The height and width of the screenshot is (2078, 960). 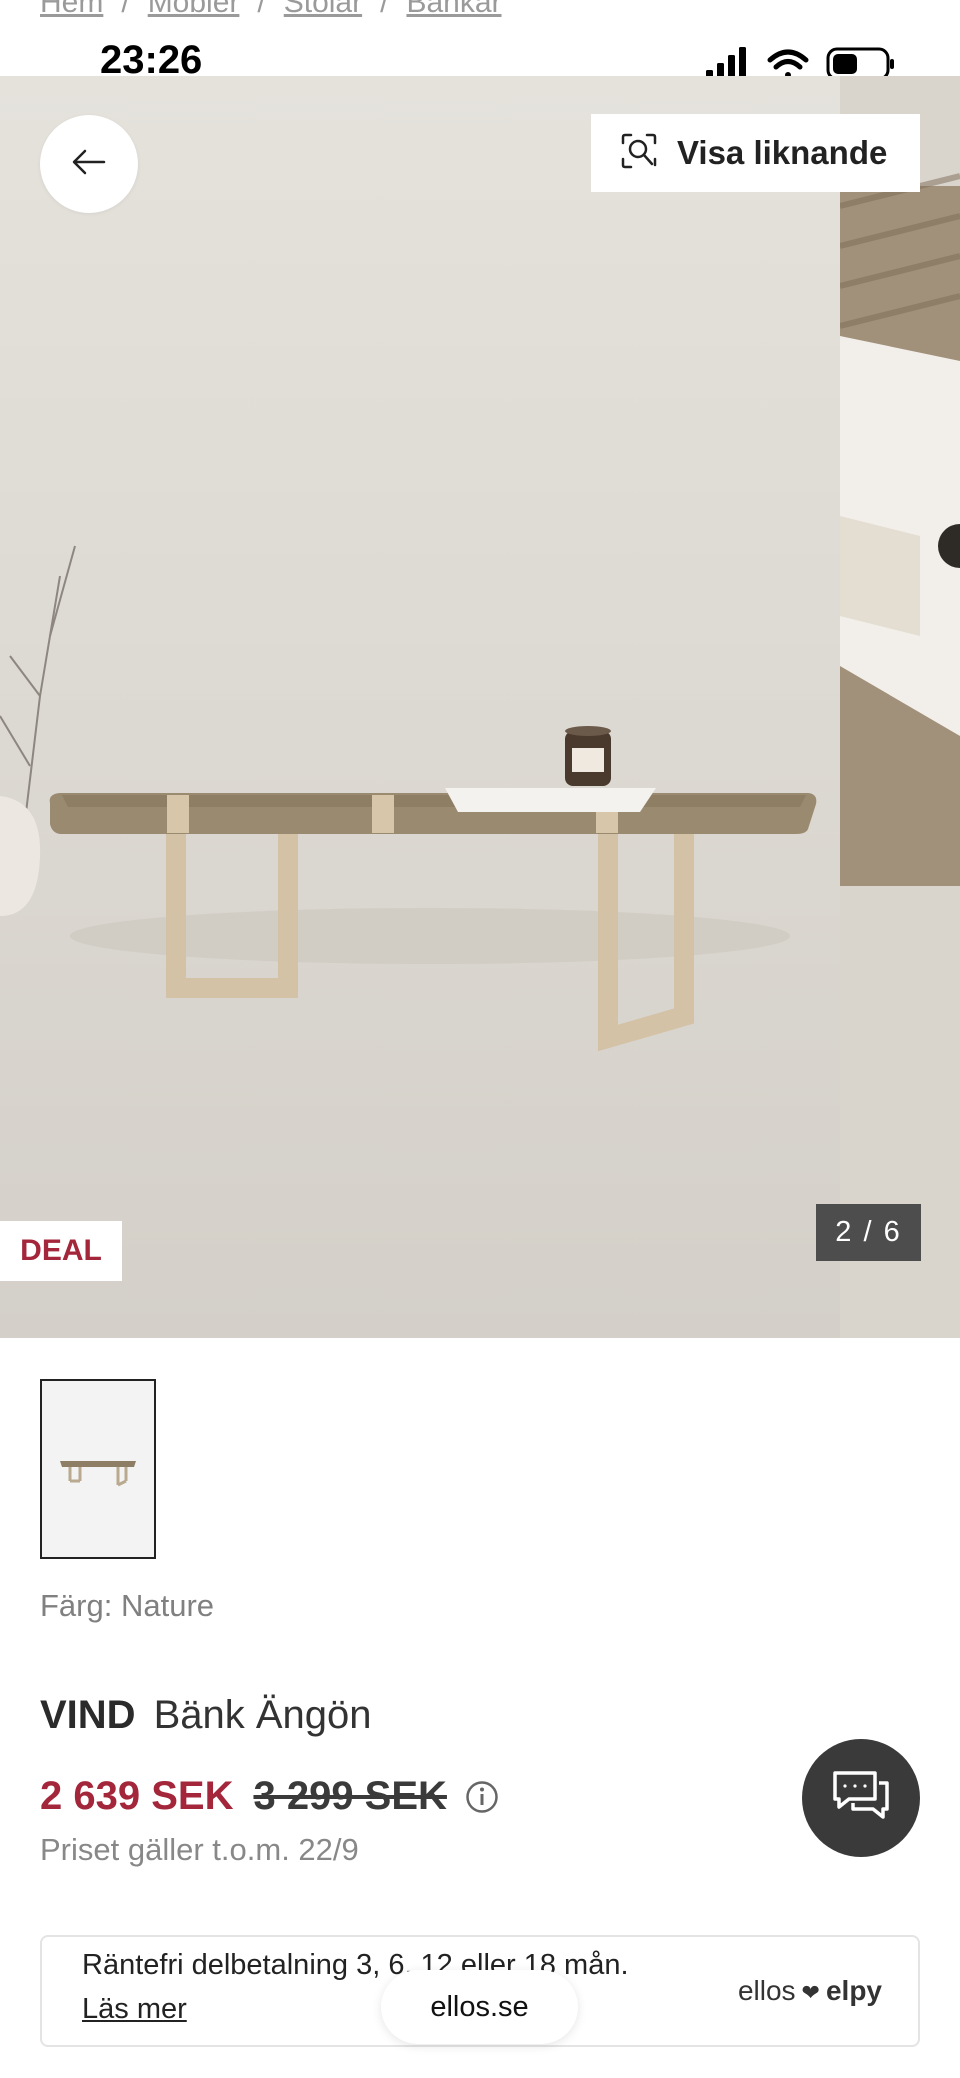 I want to click on logo-elpy: elpy, so click(x=853, y=1990).